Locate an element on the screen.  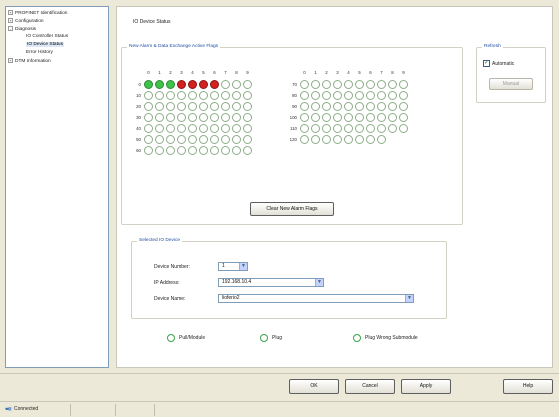
manual-refresh-button: Manual is located at coordinates (511, 84).